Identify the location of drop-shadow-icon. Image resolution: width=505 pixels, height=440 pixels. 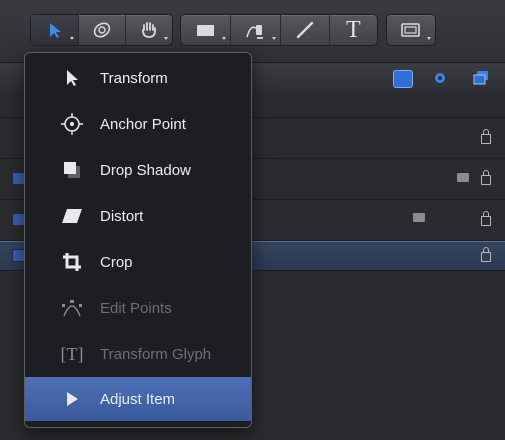
(72, 170).